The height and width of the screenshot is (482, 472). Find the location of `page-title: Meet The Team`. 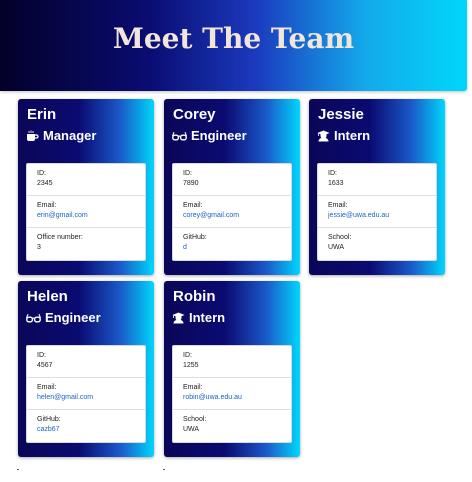

page-title: Meet The Team is located at coordinates (233, 38).